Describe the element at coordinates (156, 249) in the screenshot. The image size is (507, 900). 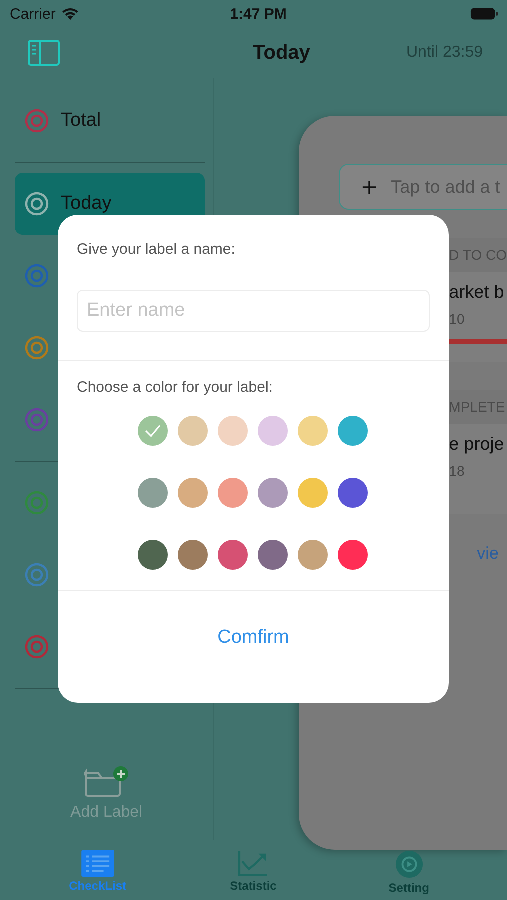
I see `name-prompt: Give your label a name:` at that location.